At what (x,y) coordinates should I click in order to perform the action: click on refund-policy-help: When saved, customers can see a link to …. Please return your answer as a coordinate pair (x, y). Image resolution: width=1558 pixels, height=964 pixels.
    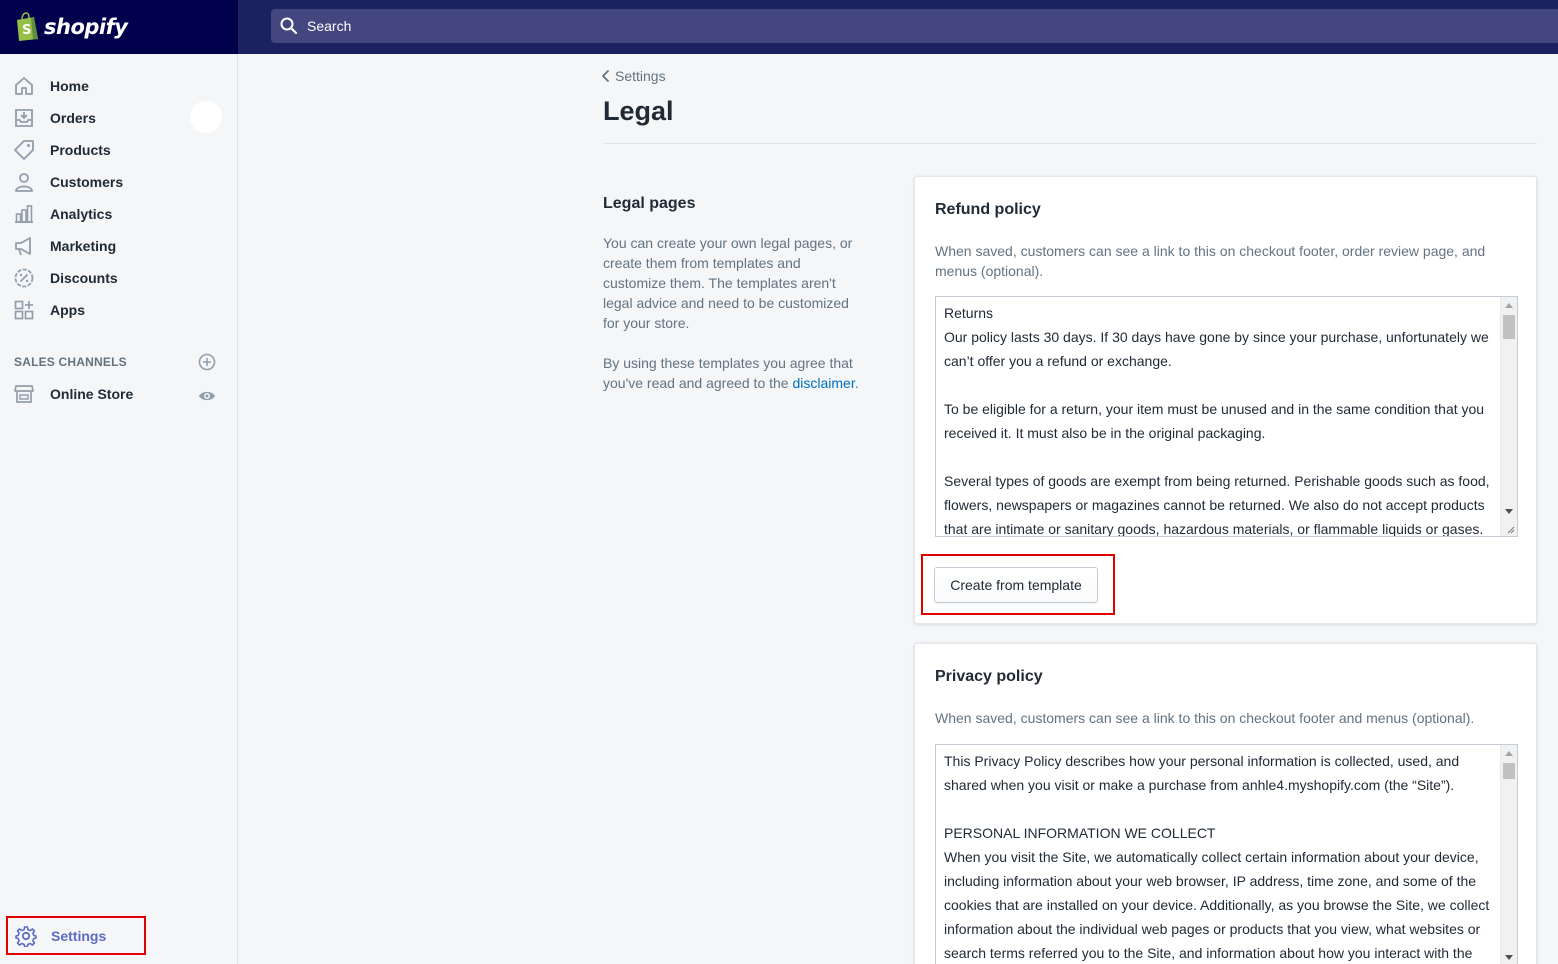
    Looking at the image, I should click on (1210, 261).